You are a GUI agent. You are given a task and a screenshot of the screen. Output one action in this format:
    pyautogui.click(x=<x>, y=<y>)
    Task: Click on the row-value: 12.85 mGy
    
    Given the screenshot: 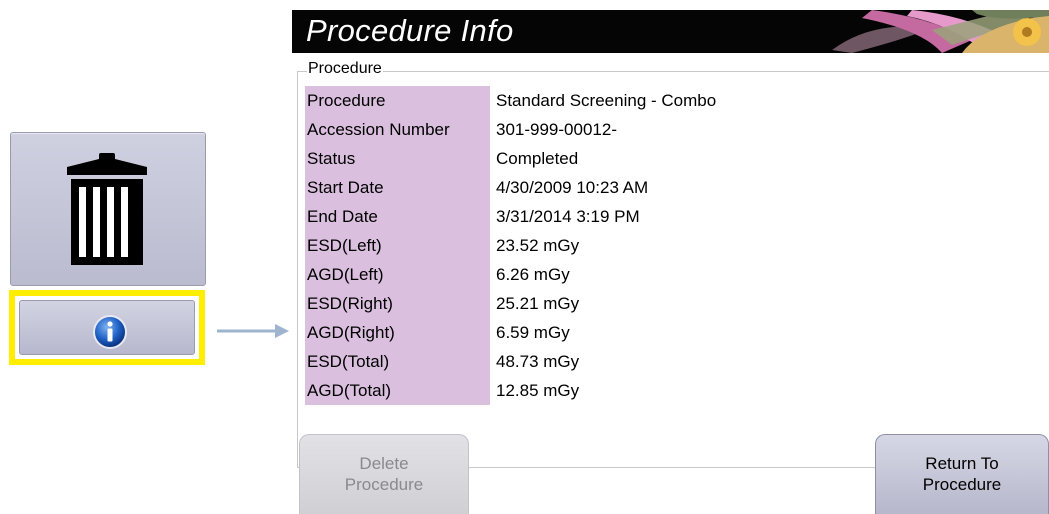 What is the action you would take?
    pyautogui.click(x=538, y=390)
    